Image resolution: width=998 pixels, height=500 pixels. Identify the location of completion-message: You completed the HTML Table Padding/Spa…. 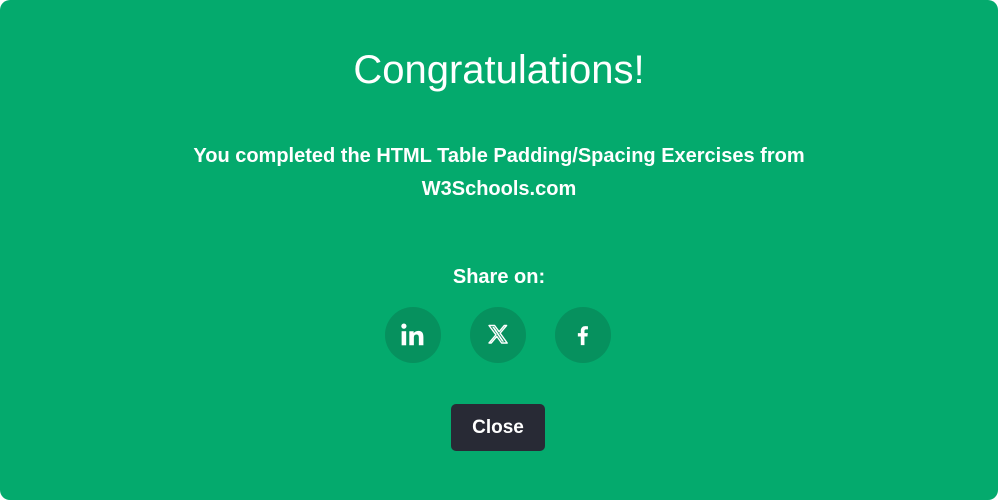
(499, 173).